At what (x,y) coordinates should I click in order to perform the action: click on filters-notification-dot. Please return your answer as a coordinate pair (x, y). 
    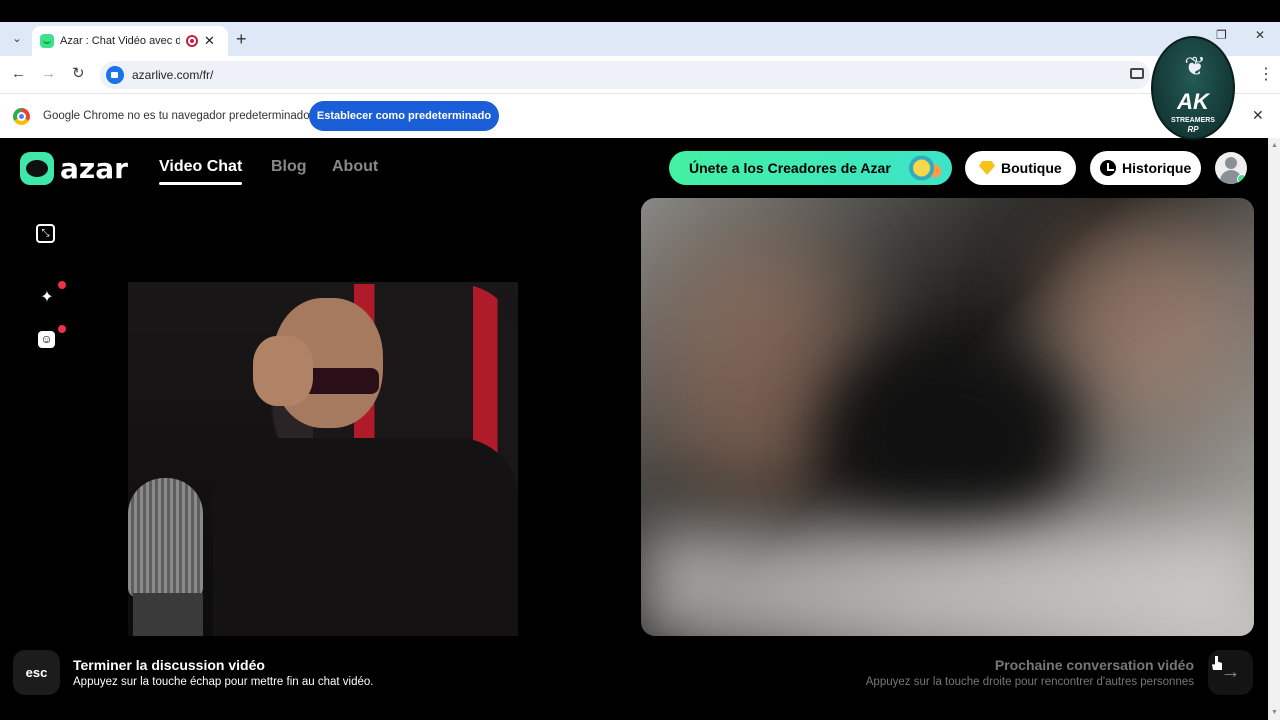
    Looking at the image, I should click on (62, 329).